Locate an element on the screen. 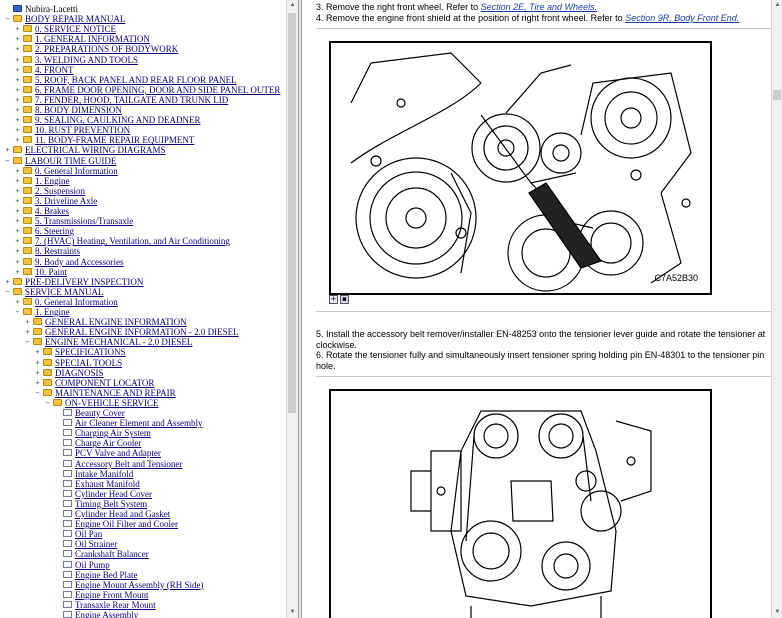 The width and height of the screenshot is (782, 618). tree-item-label: ENGINE MECHANICAL - 2.0 DIESEL is located at coordinates (118, 342).